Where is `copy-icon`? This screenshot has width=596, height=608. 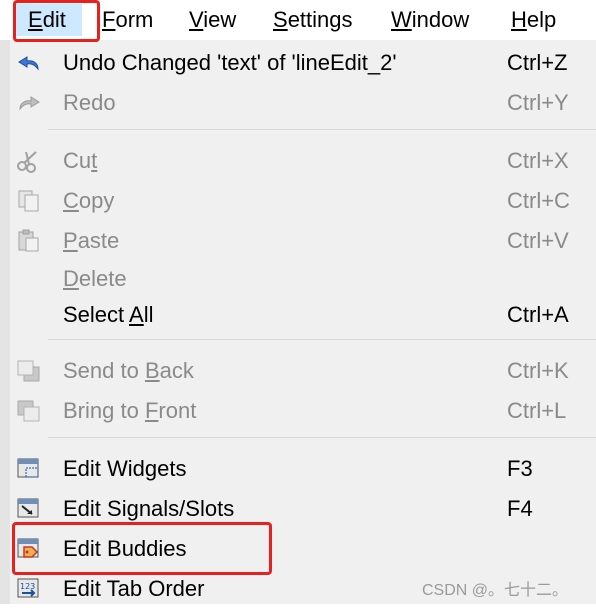
copy-icon is located at coordinates (29, 201).